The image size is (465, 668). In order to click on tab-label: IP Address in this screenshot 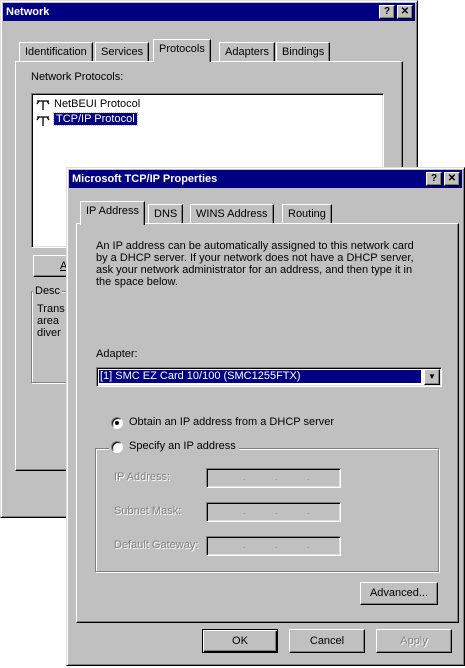, I will do `click(112, 211)`.